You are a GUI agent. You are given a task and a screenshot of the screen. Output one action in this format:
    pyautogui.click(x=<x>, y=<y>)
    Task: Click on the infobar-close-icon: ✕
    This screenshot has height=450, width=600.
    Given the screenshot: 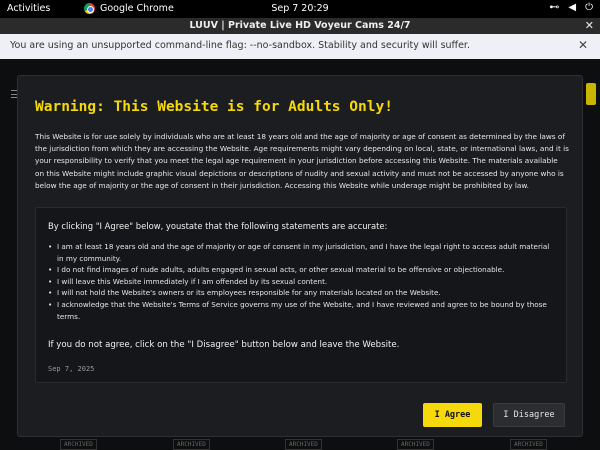 What is the action you would take?
    pyautogui.click(x=583, y=45)
    